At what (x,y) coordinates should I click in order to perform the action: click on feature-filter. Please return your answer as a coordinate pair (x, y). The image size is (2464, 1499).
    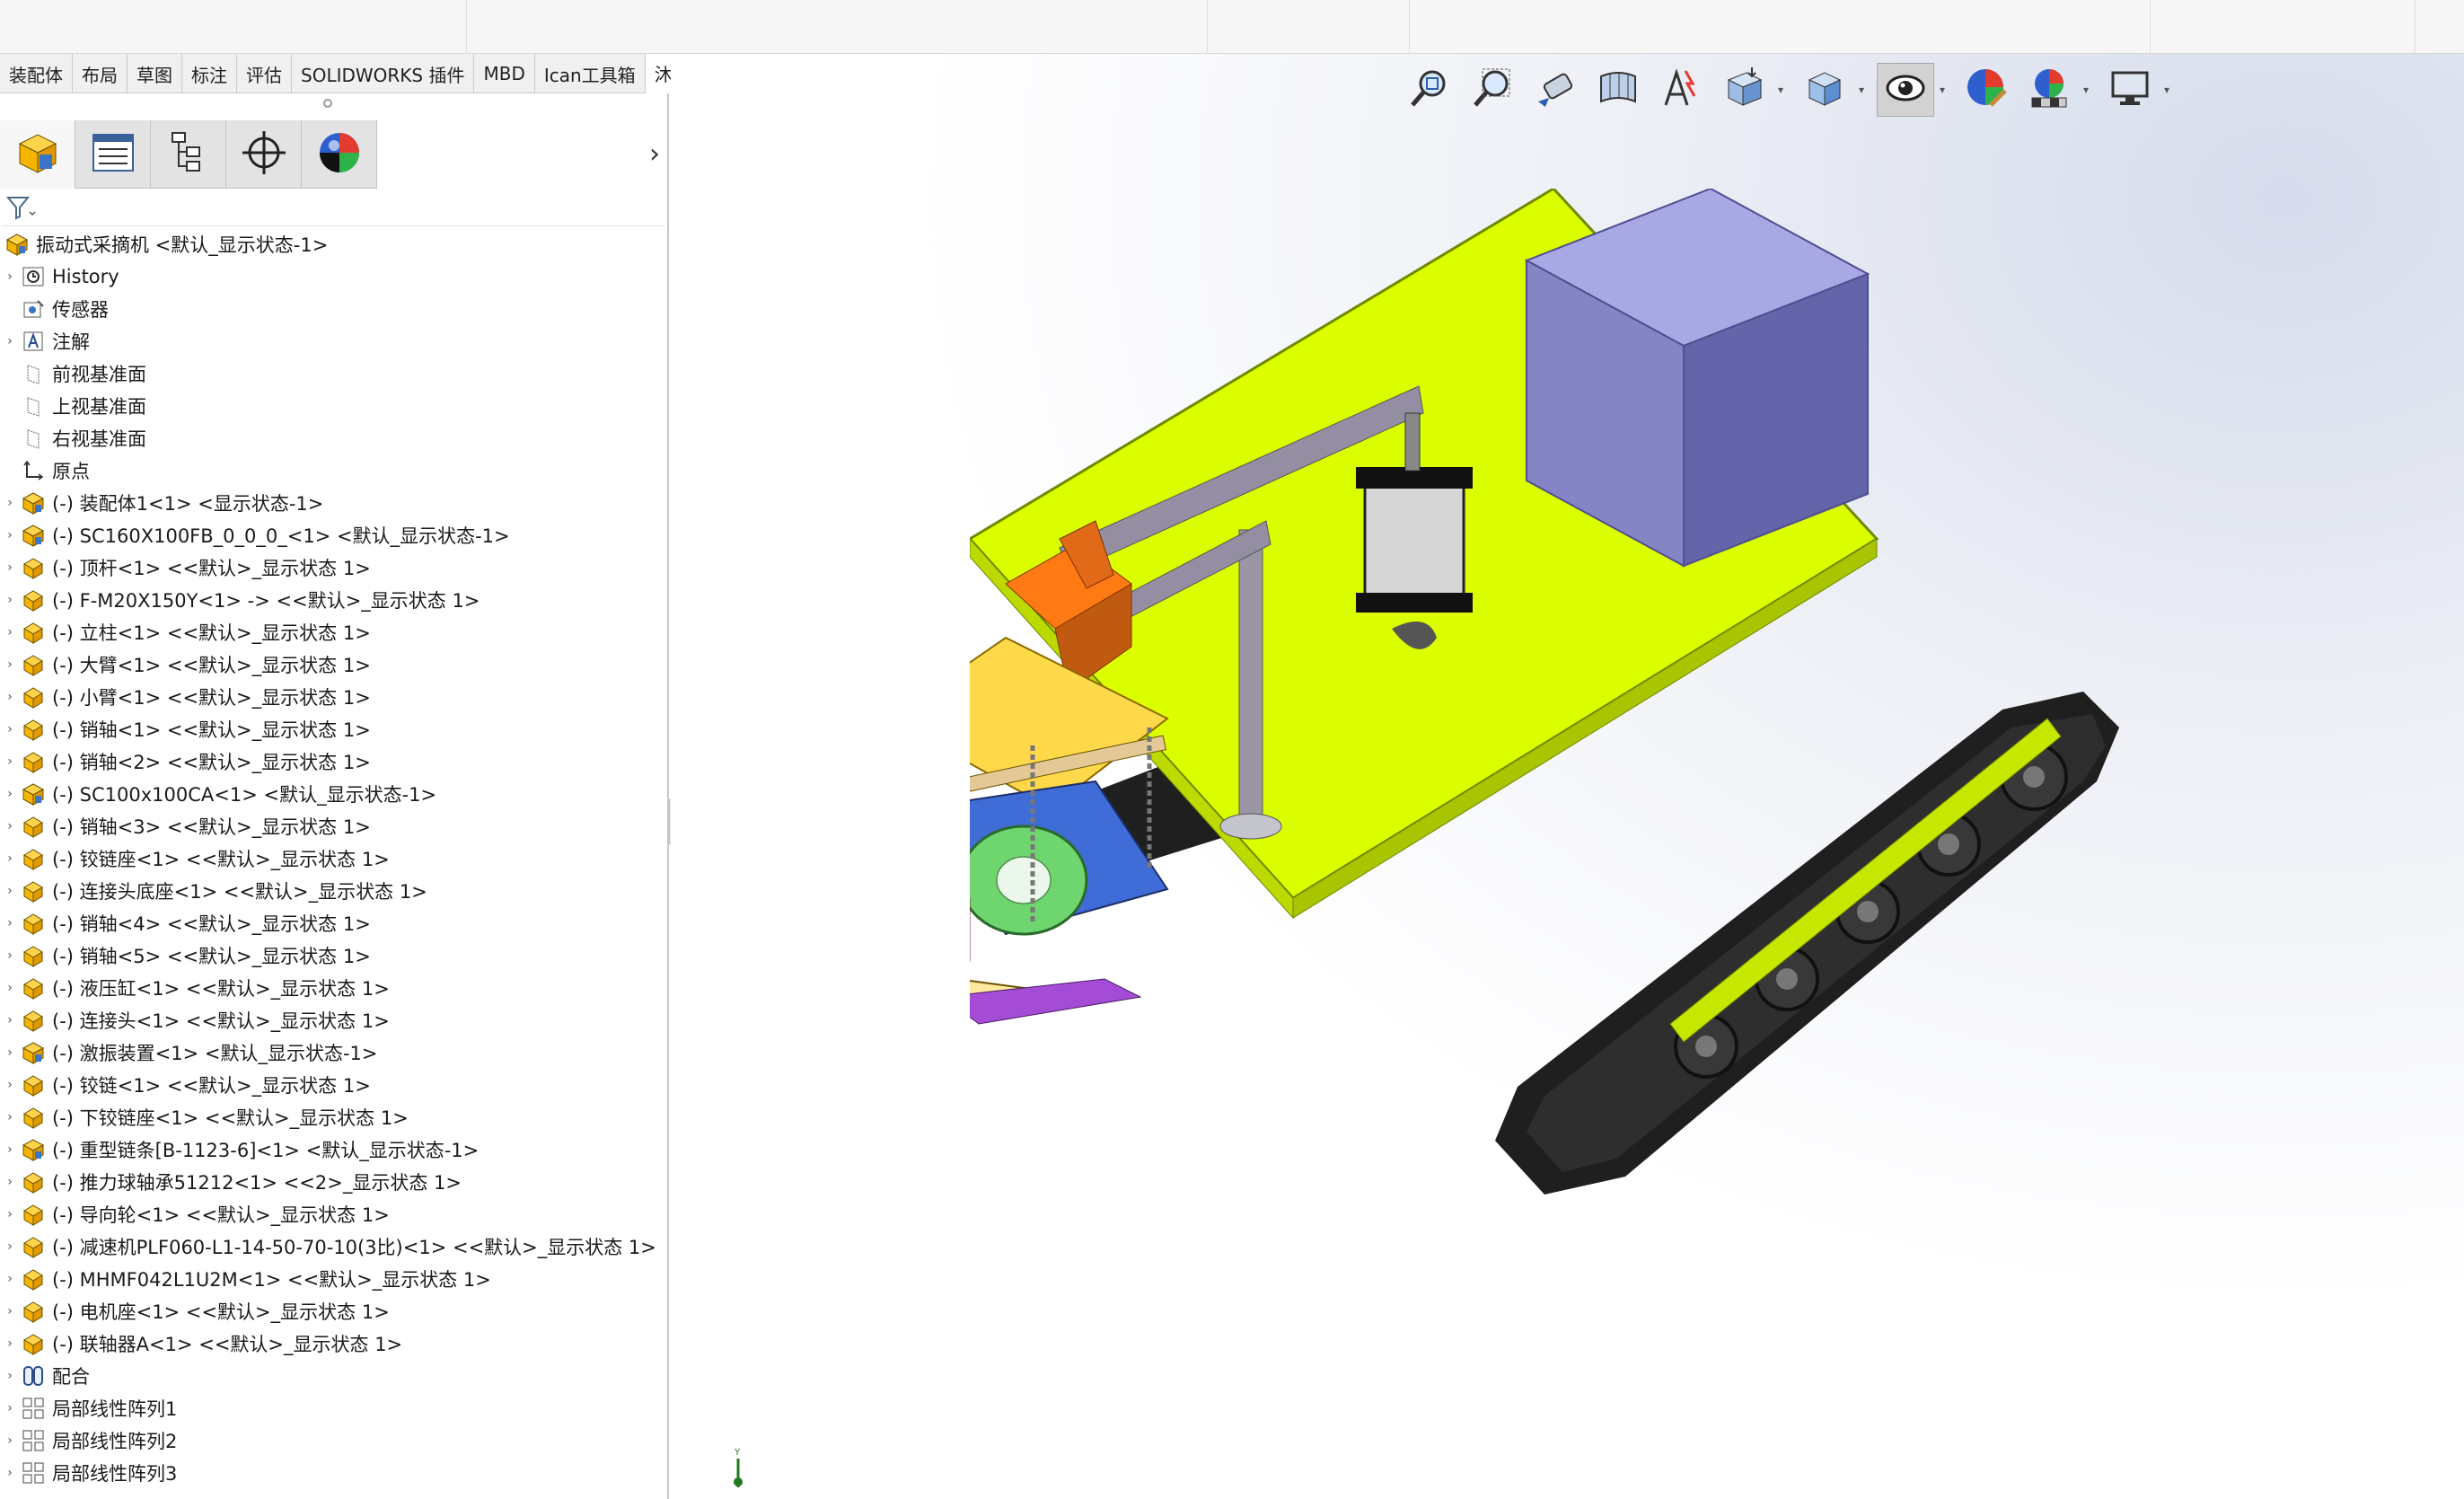
    Looking at the image, I should click on (333, 207).